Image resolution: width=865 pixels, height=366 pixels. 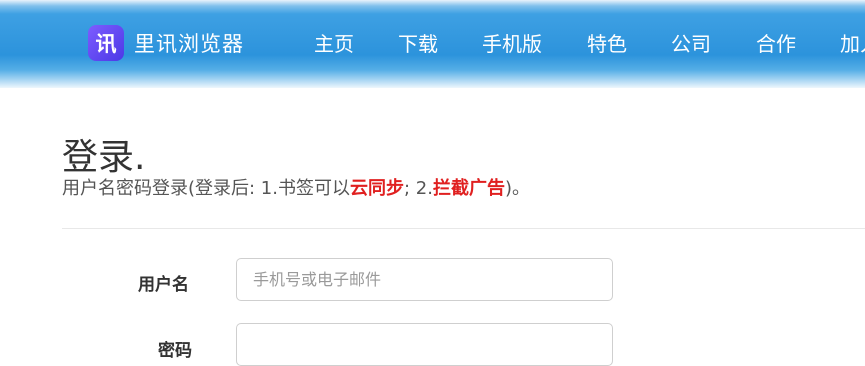 What do you see at coordinates (206, 188) in the screenshot?
I see `description-text: 用户名密码登录(登录后: 1.书签可以` at bounding box center [206, 188].